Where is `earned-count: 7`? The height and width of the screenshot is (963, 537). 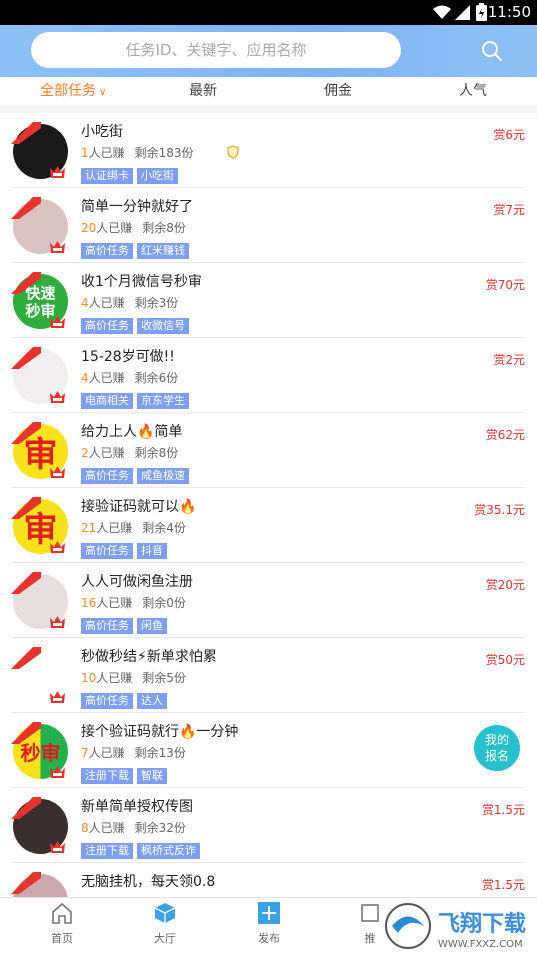 earned-count: 7 is located at coordinates (85, 753).